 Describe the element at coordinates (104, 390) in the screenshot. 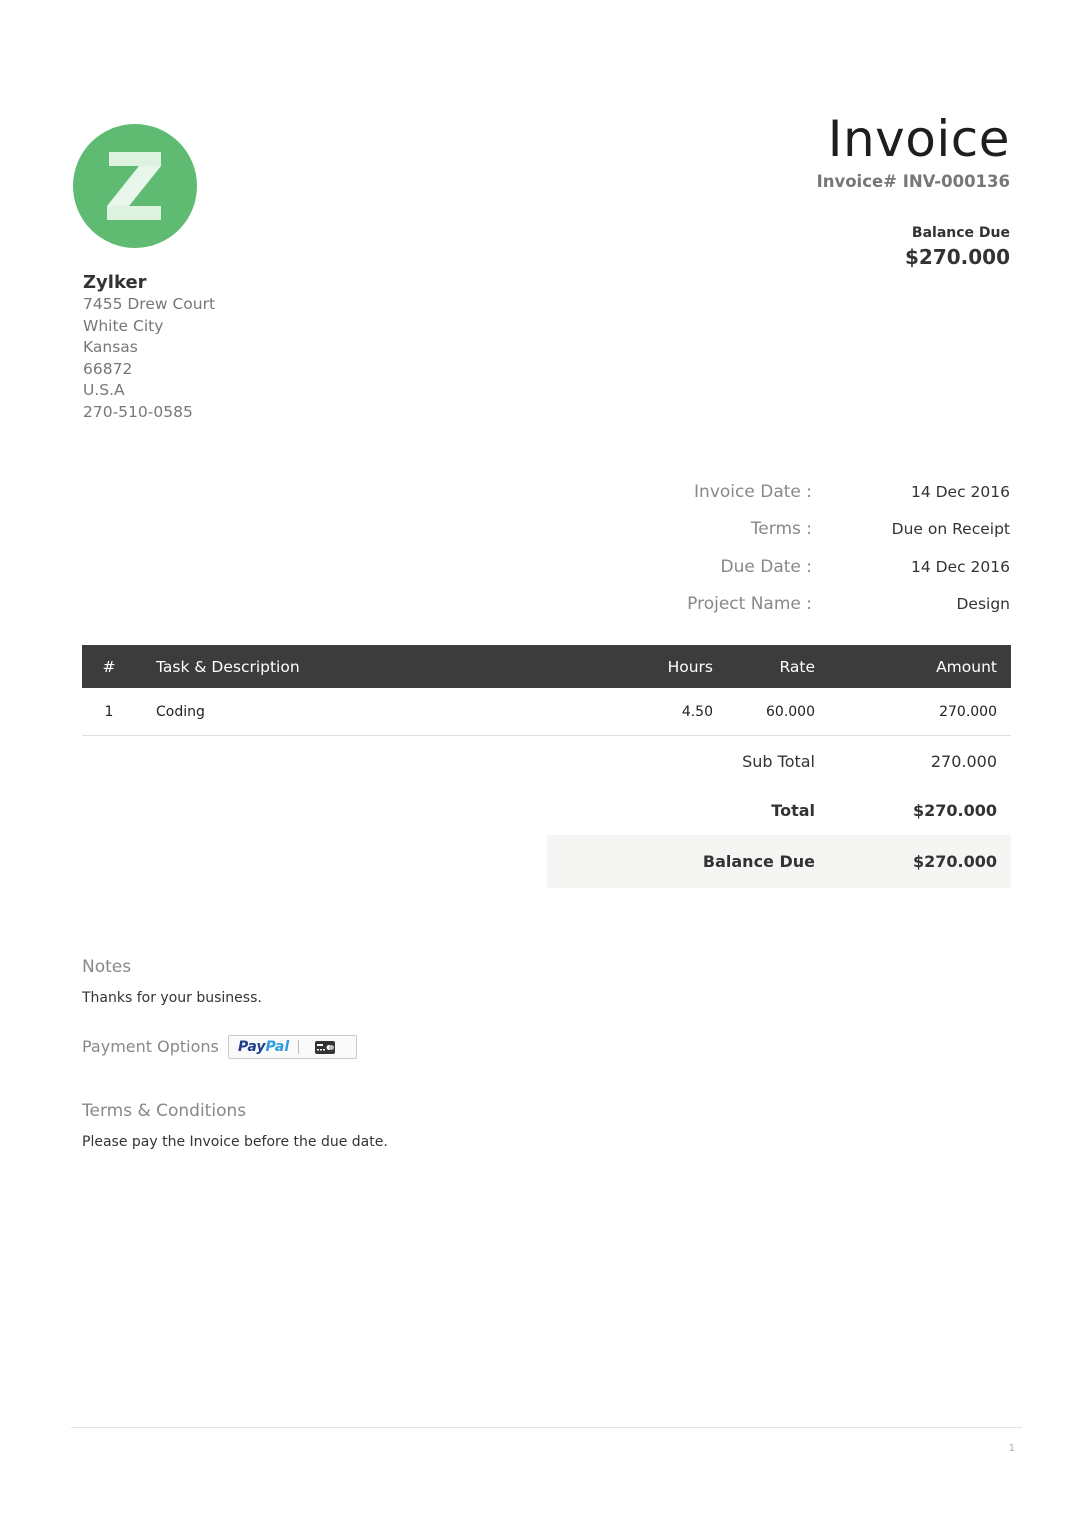

I see `address-line: U.S.A` at that location.